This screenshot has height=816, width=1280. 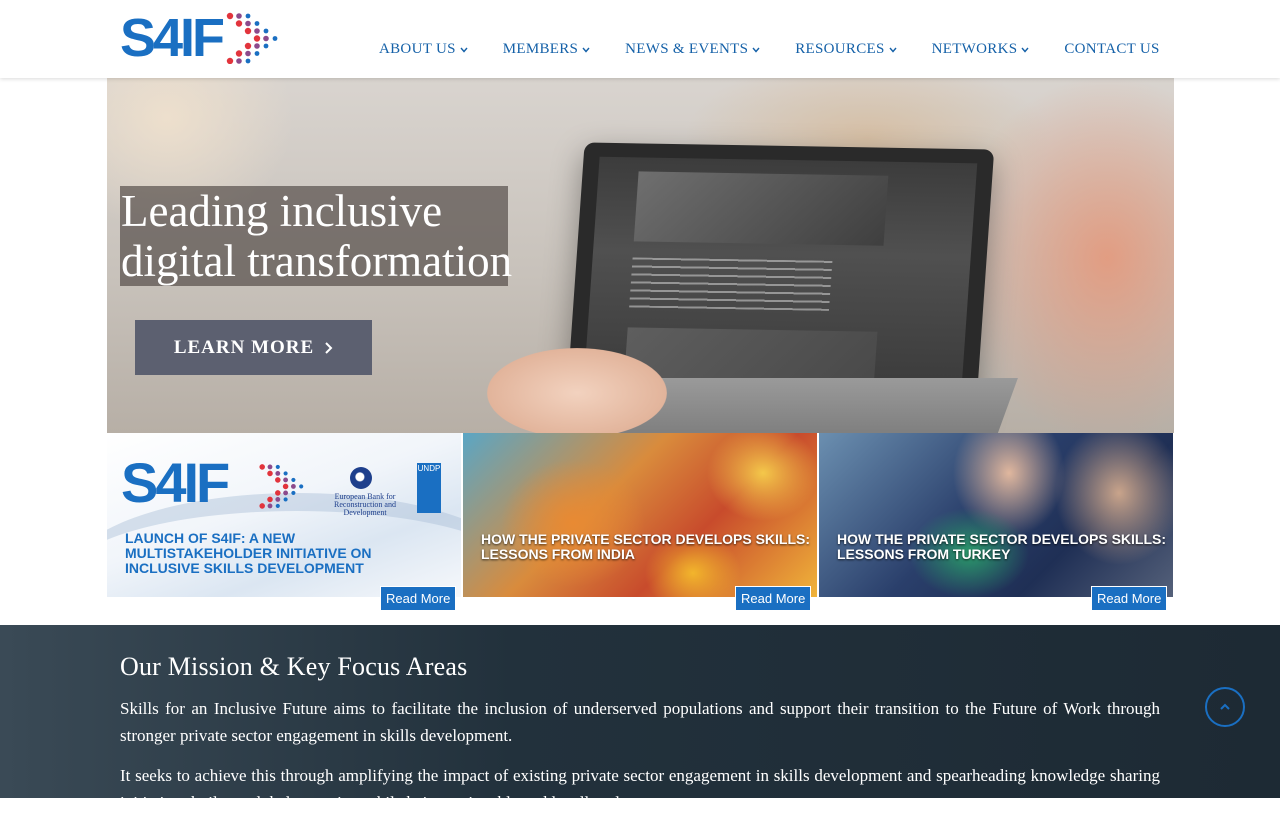 What do you see at coordinates (361, 478) in the screenshot?
I see `ebrd-logo-icon` at bounding box center [361, 478].